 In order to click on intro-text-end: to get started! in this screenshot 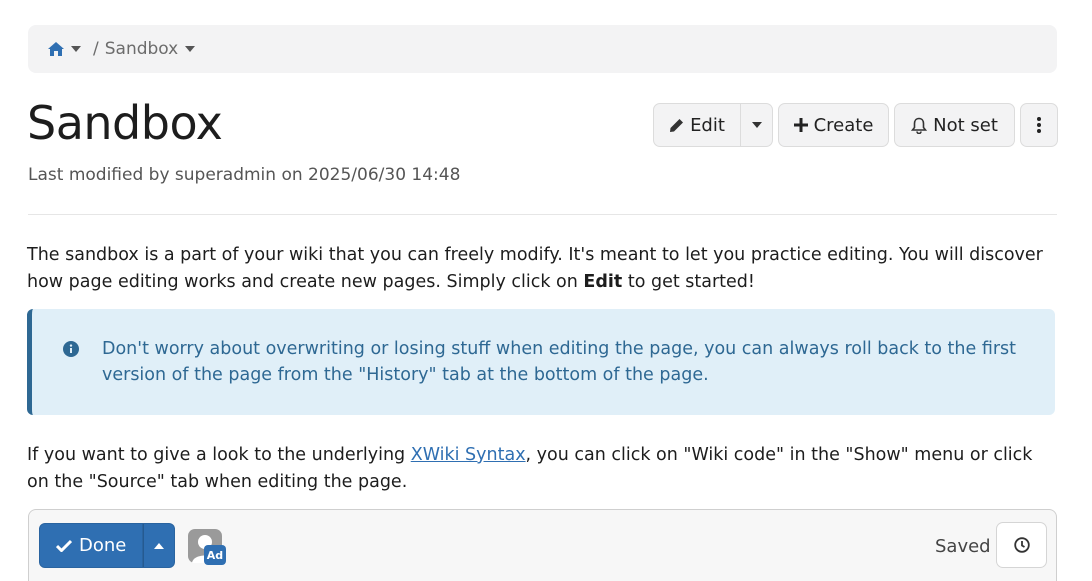, I will do `click(688, 282)`.